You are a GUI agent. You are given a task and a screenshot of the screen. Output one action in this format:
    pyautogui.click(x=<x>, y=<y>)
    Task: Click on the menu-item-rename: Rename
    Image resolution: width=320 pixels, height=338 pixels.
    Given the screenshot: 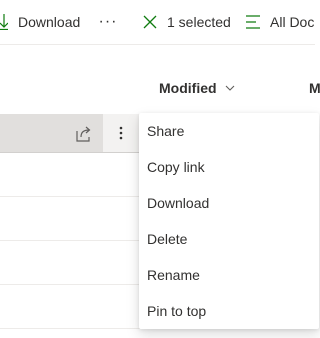 What is the action you would take?
    pyautogui.click(x=229, y=275)
    